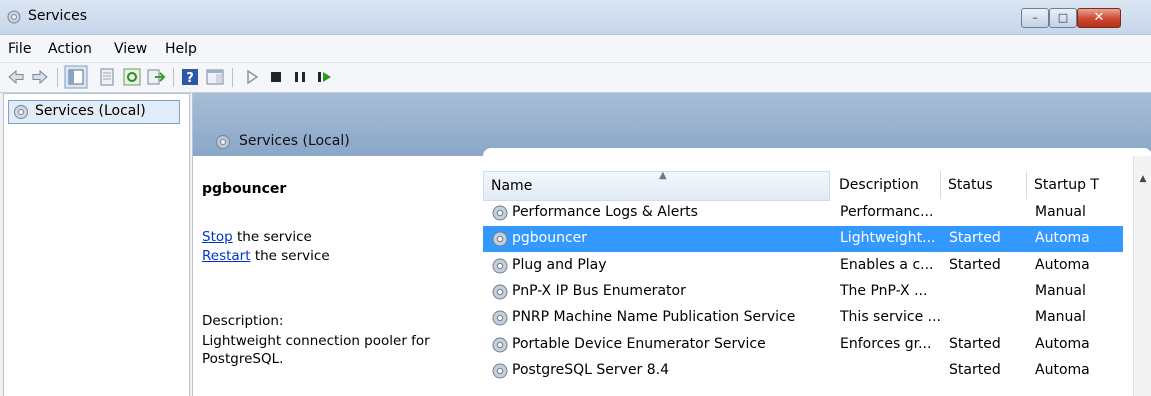 This screenshot has height=396, width=1151. I want to click on console-tree: Services (Local), so click(96, 244).